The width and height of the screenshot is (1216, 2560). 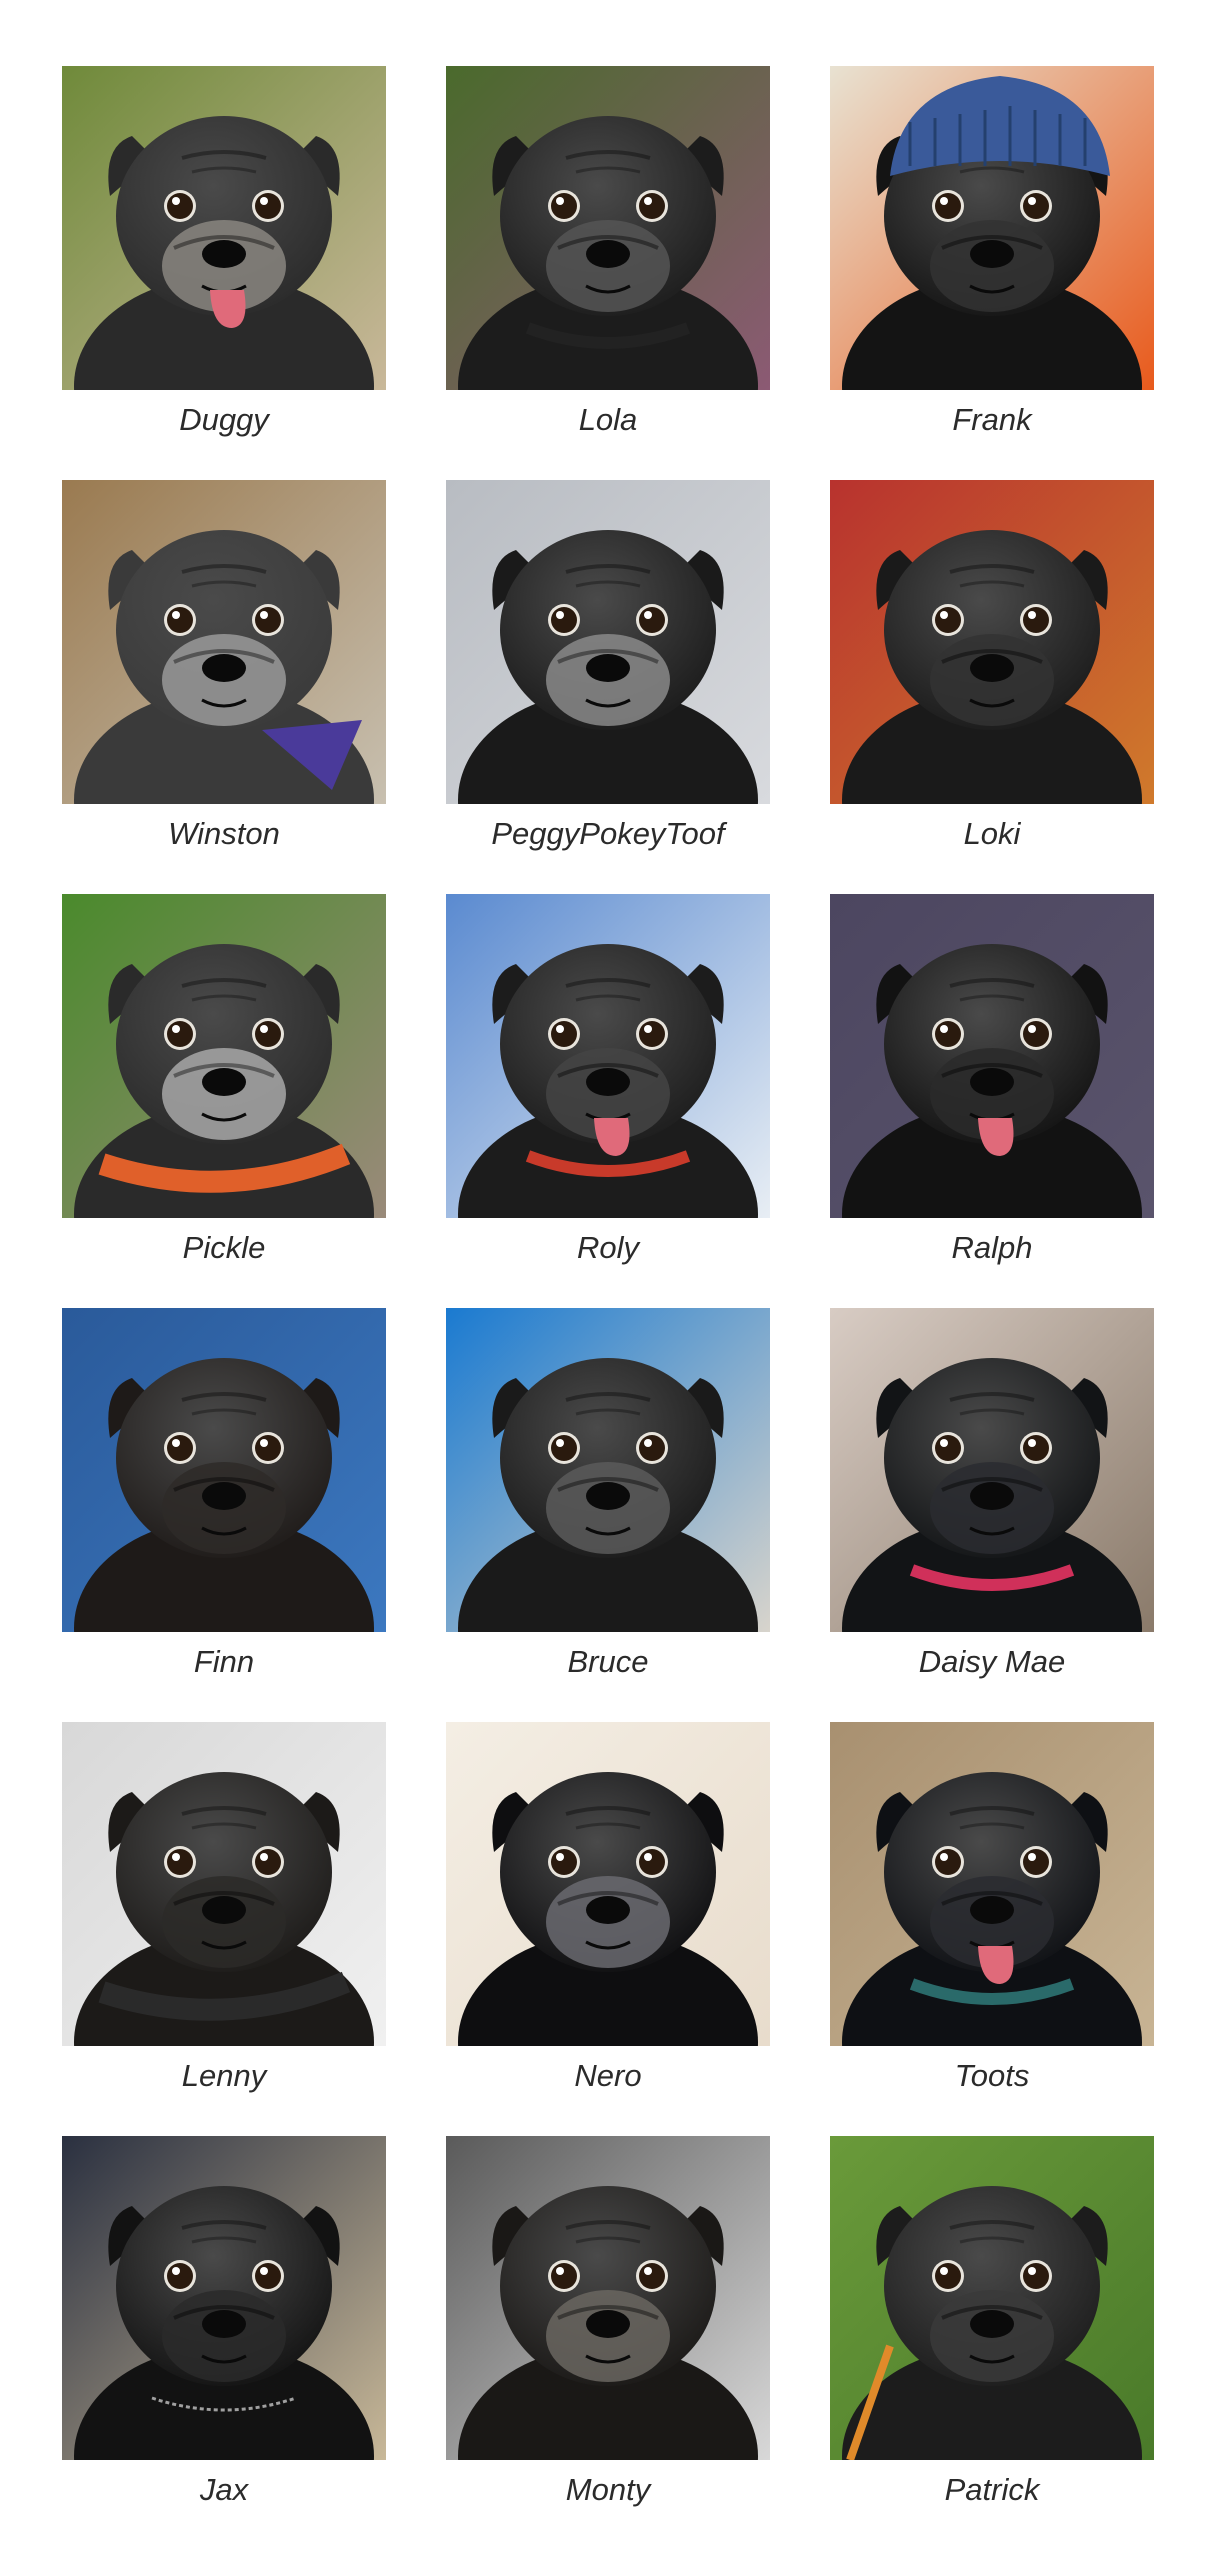 What do you see at coordinates (224, 833) in the screenshot?
I see `pug-name-caption: Winston` at bounding box center [224, 833].